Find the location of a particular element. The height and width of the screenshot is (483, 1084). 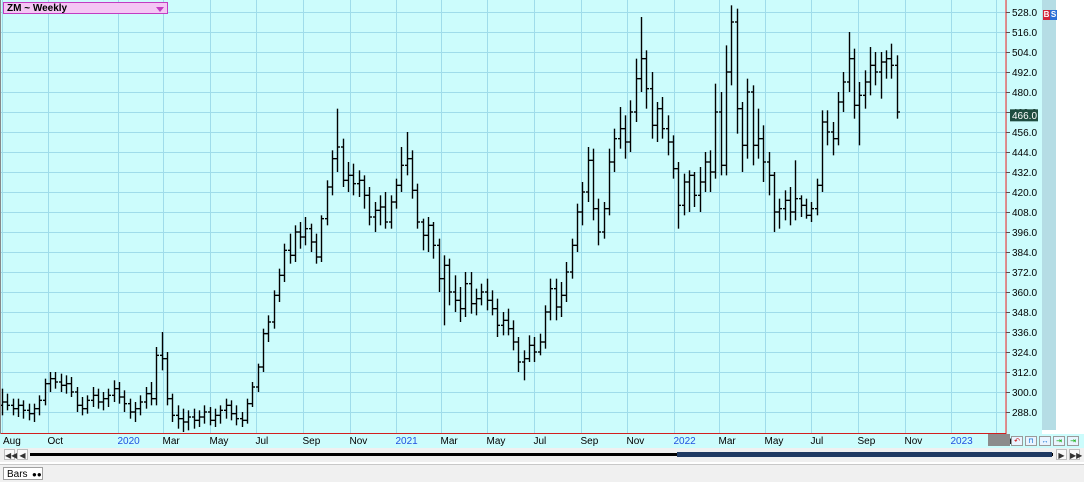

buy-badge: B is located at coordinates (1046, 15).